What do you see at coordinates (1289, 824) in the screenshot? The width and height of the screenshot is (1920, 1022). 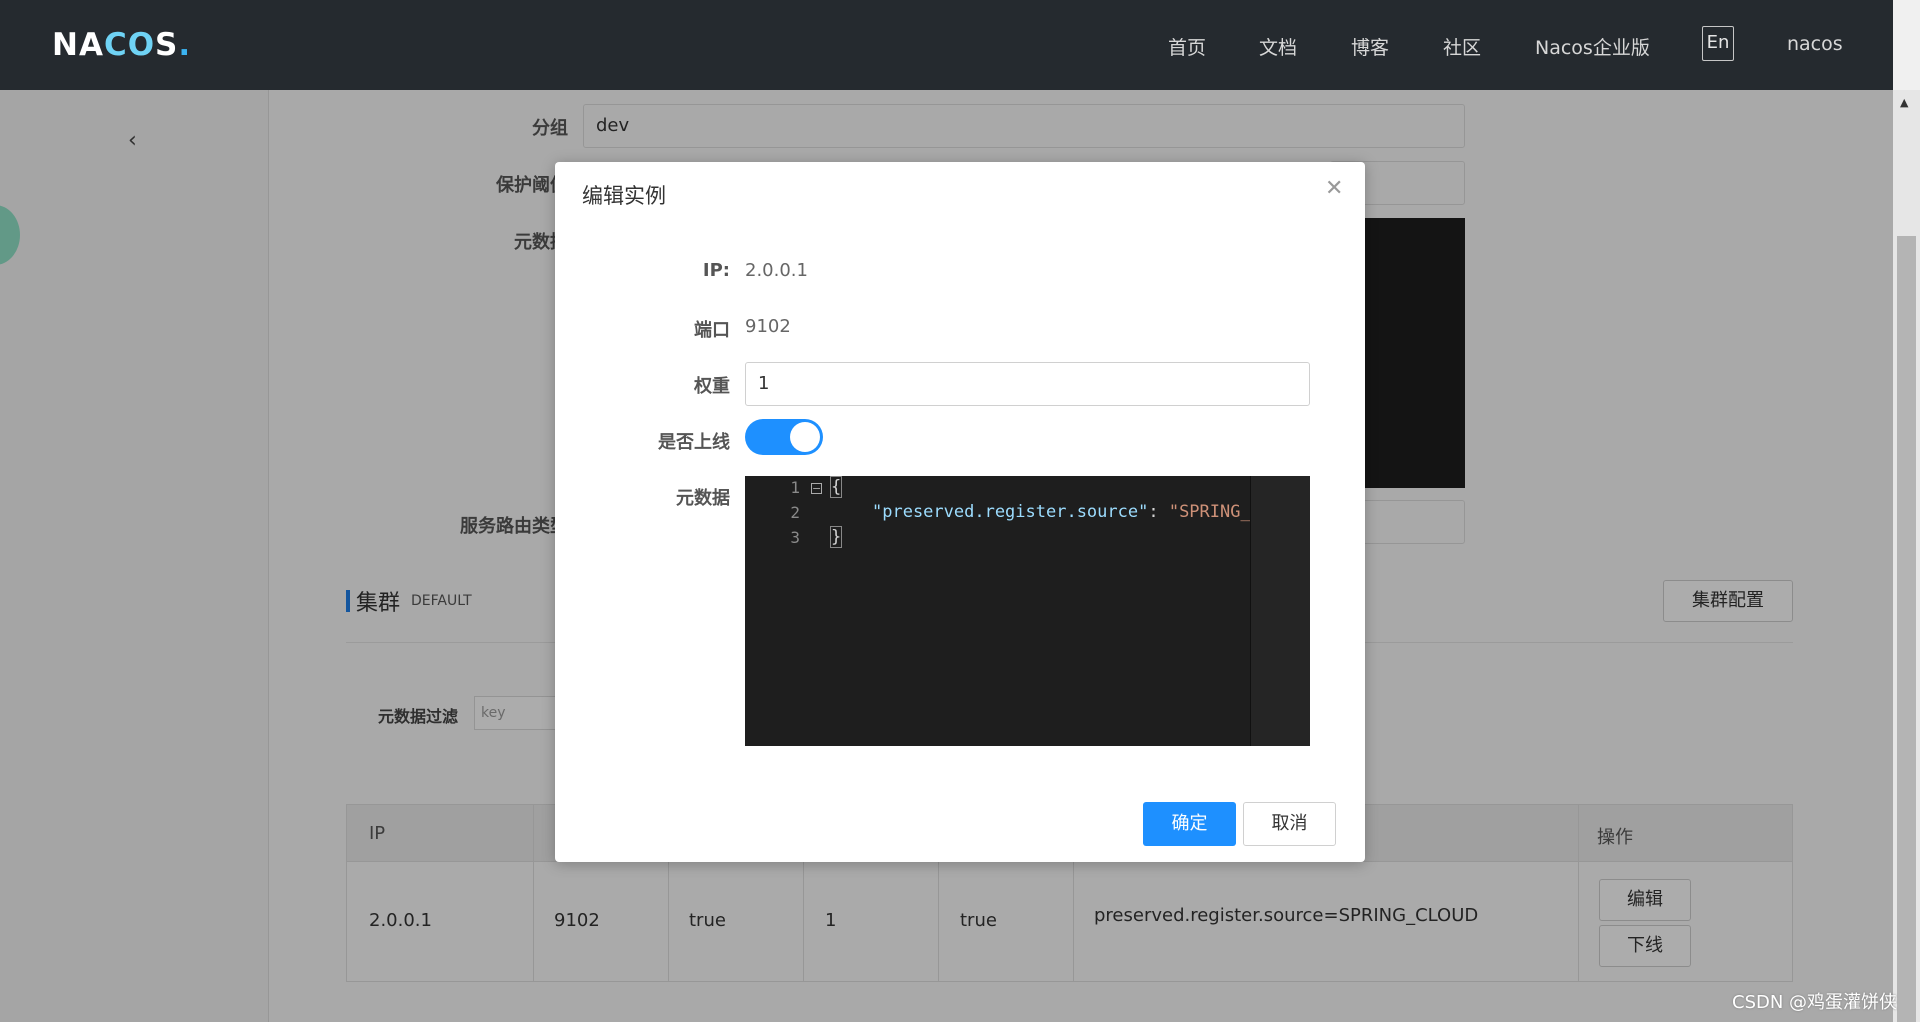 I see `cancel-button: 取消` at bounding box center [1289, 824].